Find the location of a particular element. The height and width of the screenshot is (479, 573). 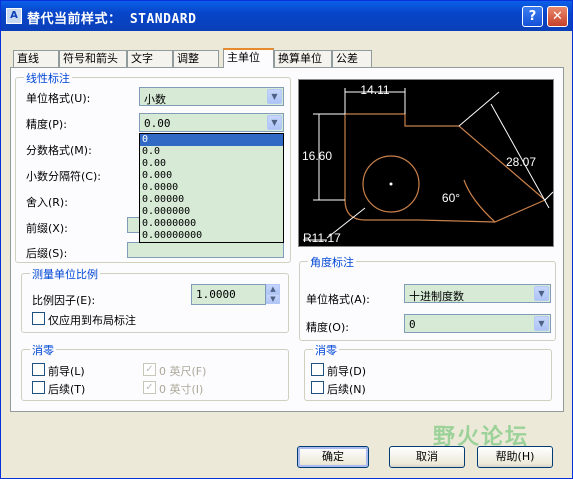

suffix-input is located at coordinates (205, 250).